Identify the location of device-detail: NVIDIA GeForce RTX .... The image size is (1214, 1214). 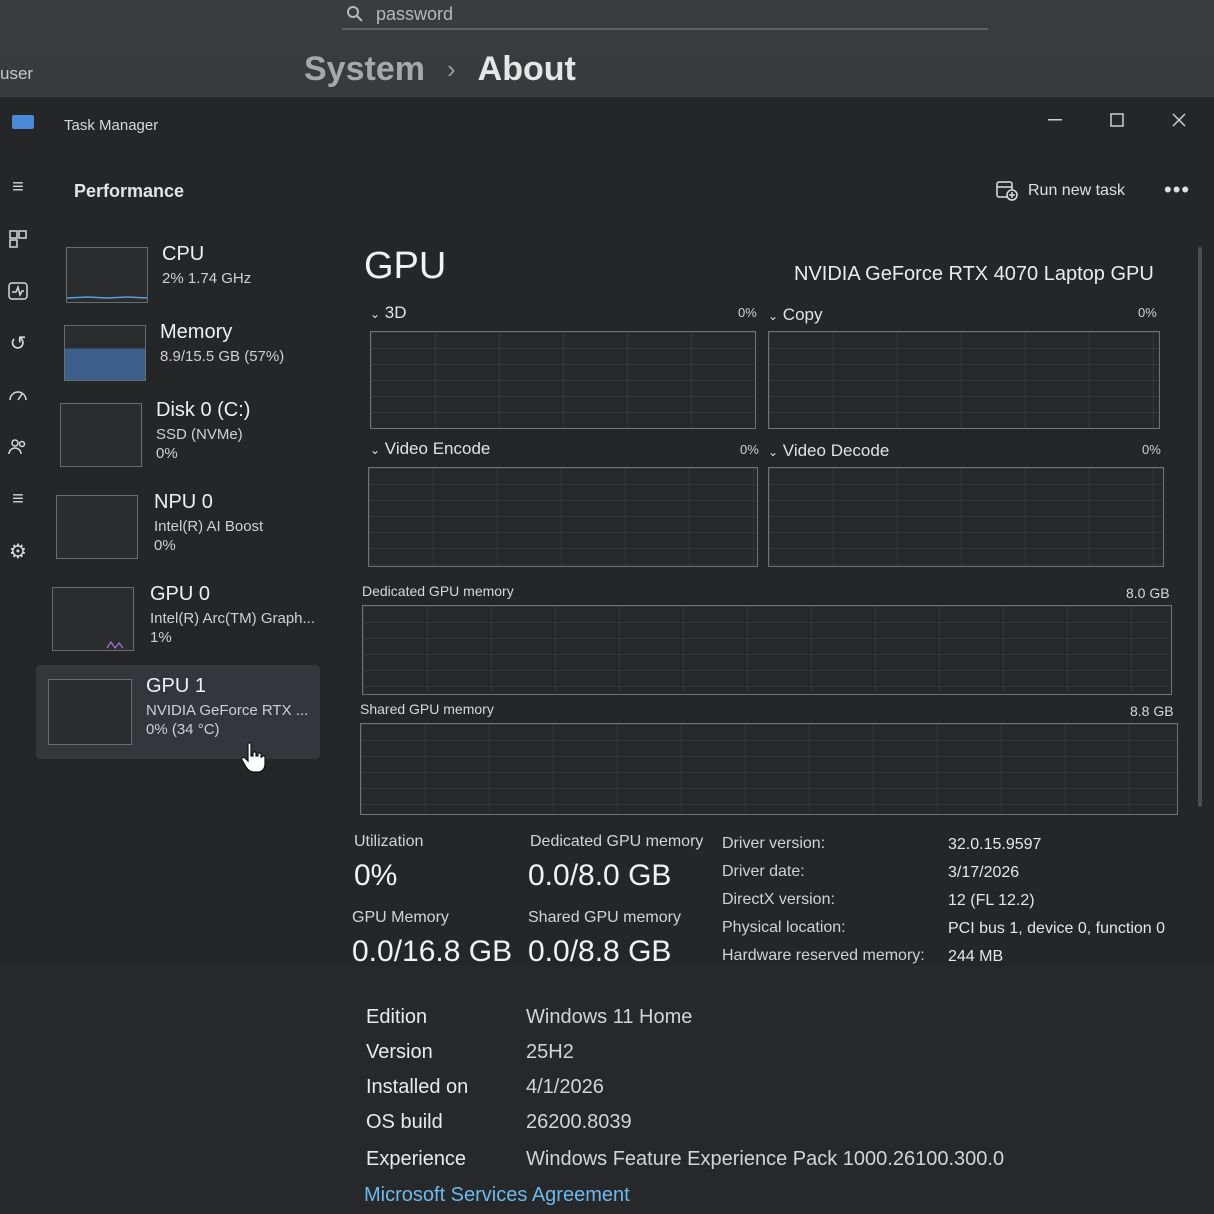
(227, 710).